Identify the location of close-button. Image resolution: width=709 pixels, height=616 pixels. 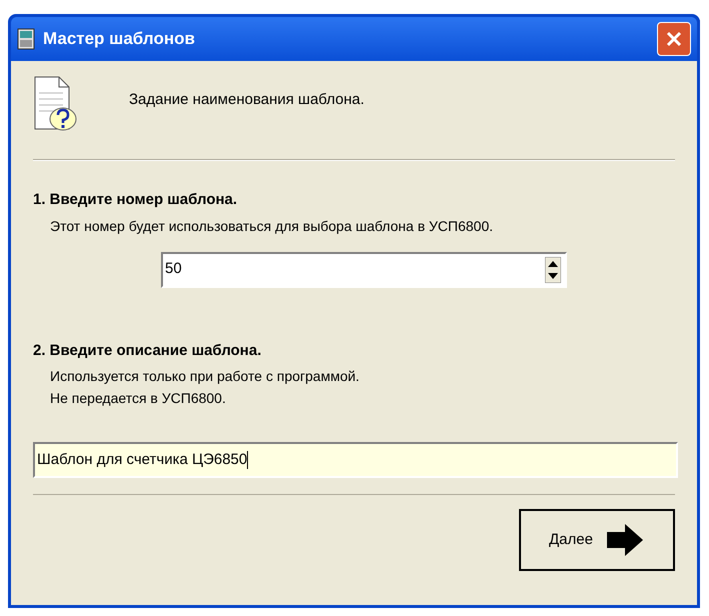
(674, 39).